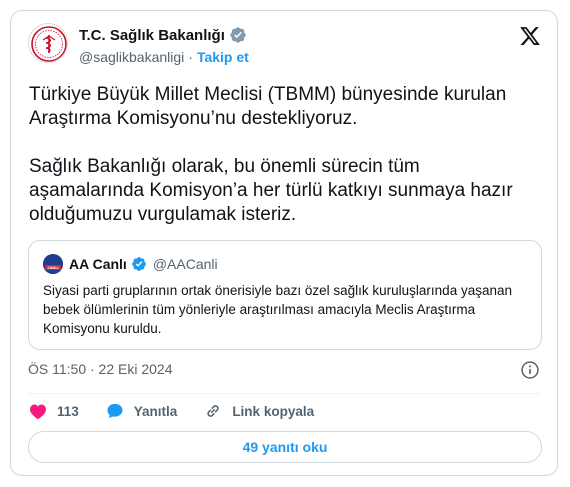 The width and height of the screenshot is (570, 487). What do you see at coordinates (213, 411) in the screenshot?
I see `link-icon` at bounding box center [213, 411].